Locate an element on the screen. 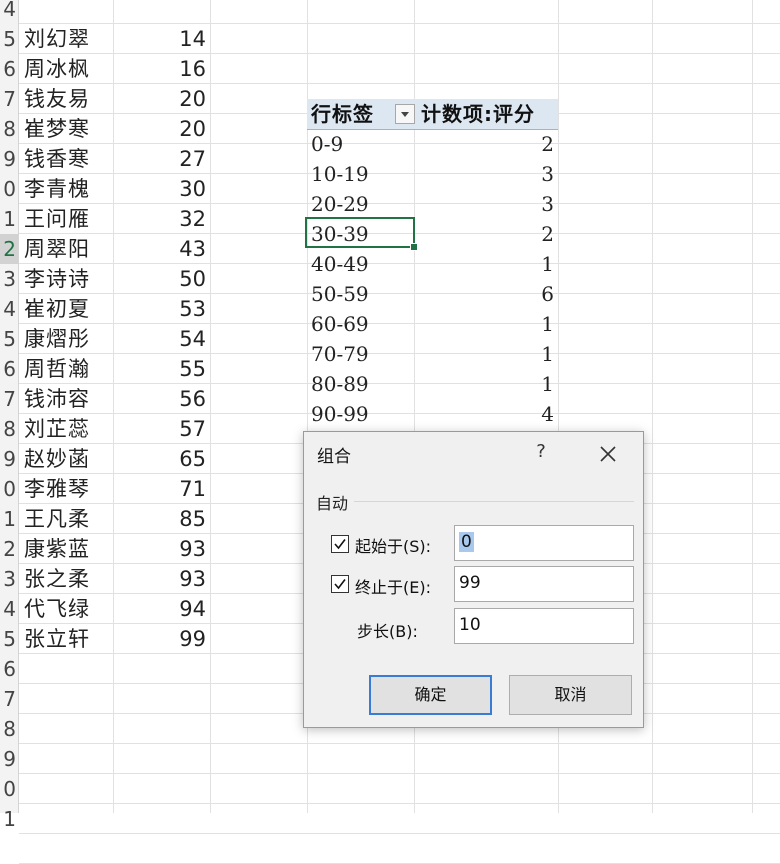  start-value-input: 0 is located at coordinates (544, 543).